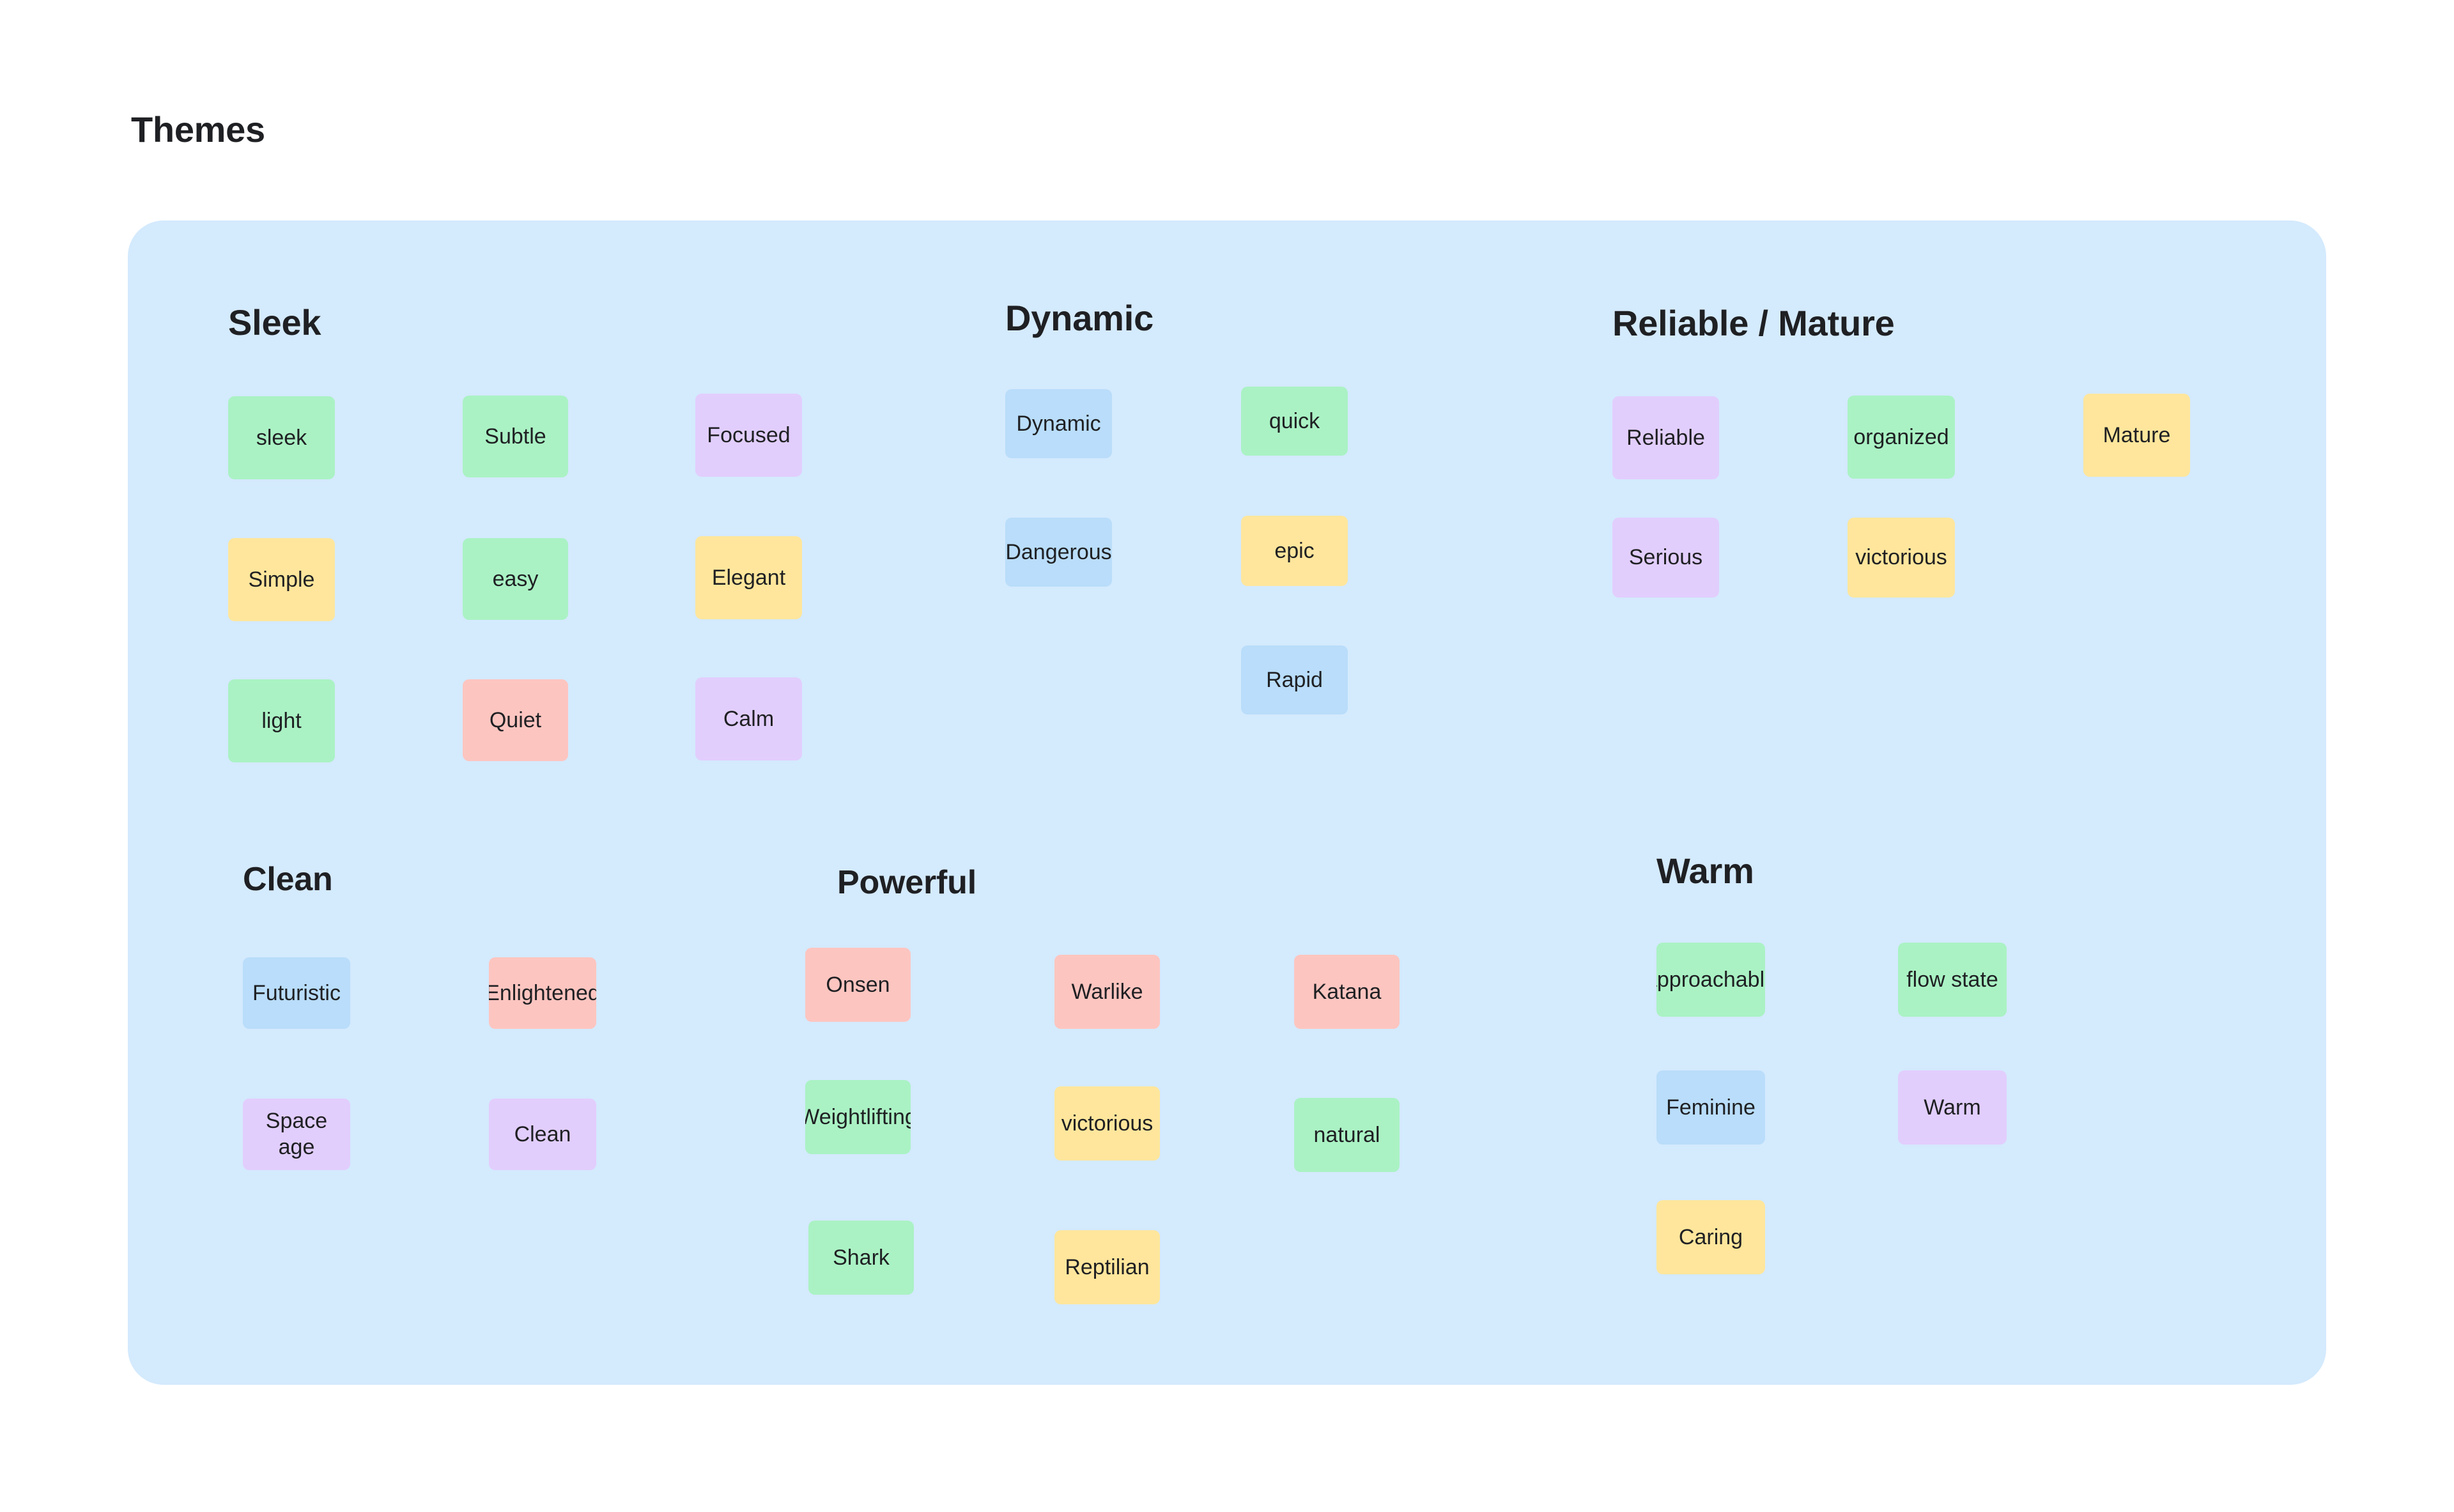  I want to click on note-sticky: Mature, so click(2136, 435).